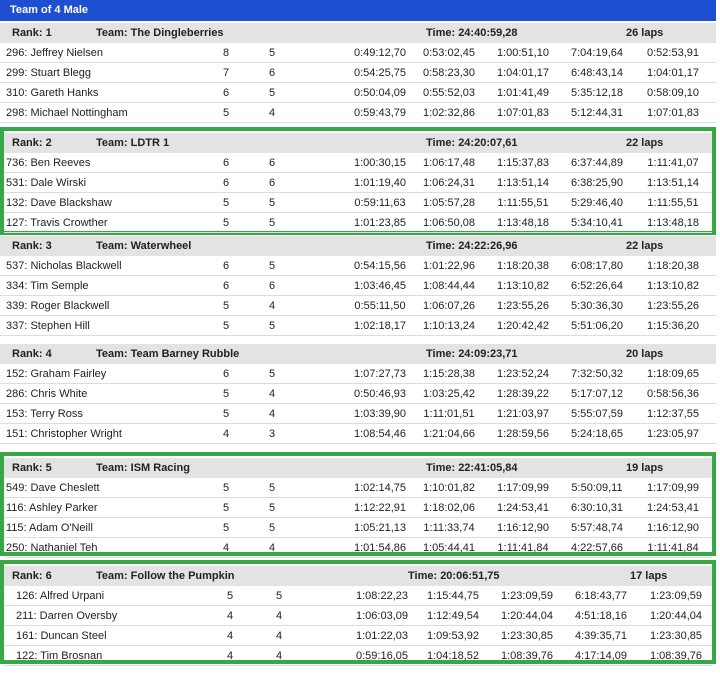 This screenshot has height=674, width=720. I want to click on team-laps: 19 laps, so click(645, 468).